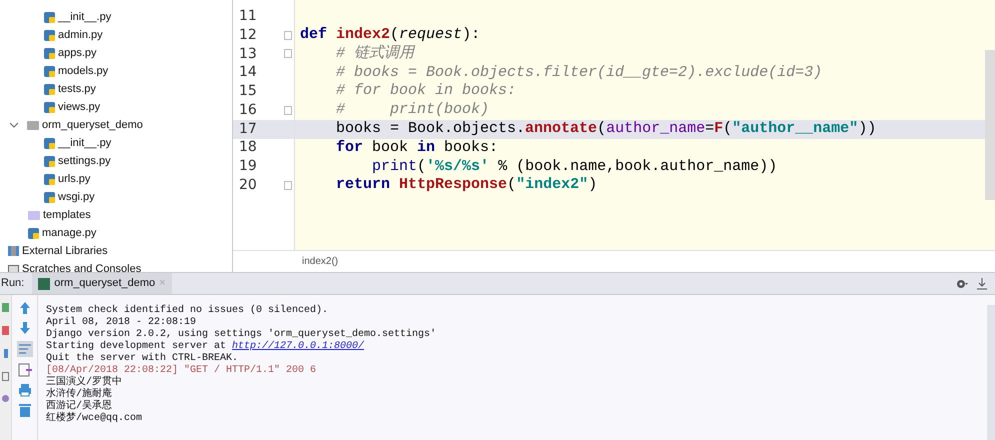 The height and width of the screenshot is (440, 995). What do you see at coordinates (74, 179) in the screenshot?
I see `tree-item: urls.py` at bounding box center [74, 179].